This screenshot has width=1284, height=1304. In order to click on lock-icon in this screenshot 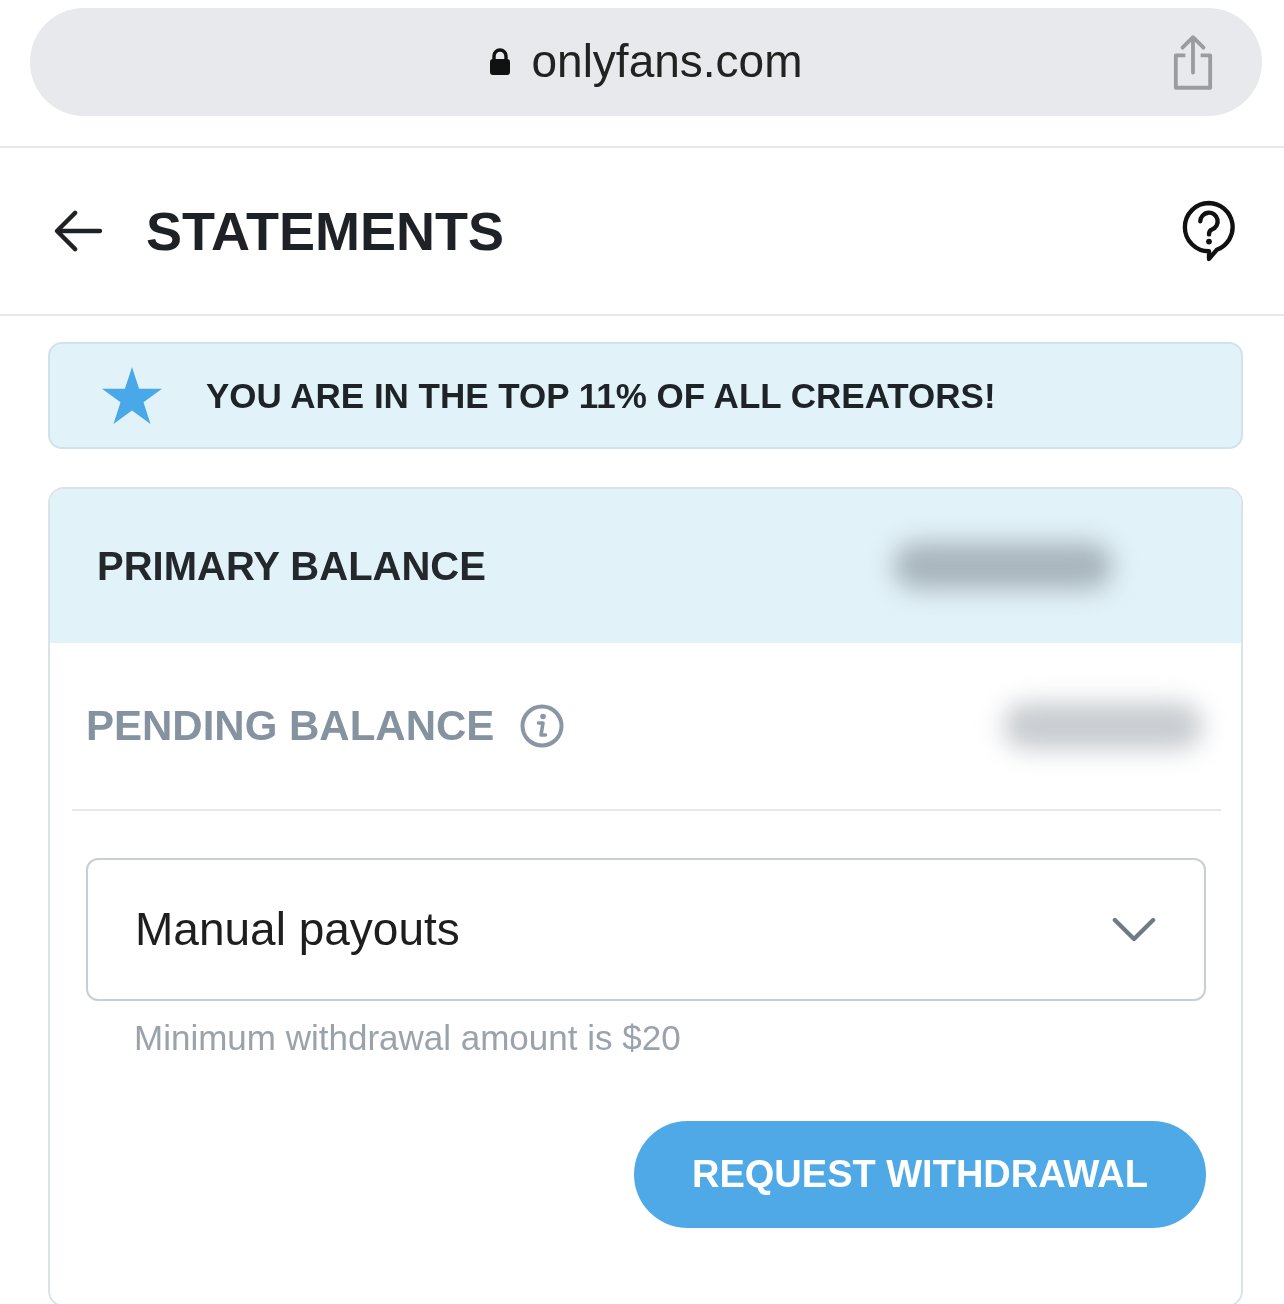, I will do `click(500, 62)`.